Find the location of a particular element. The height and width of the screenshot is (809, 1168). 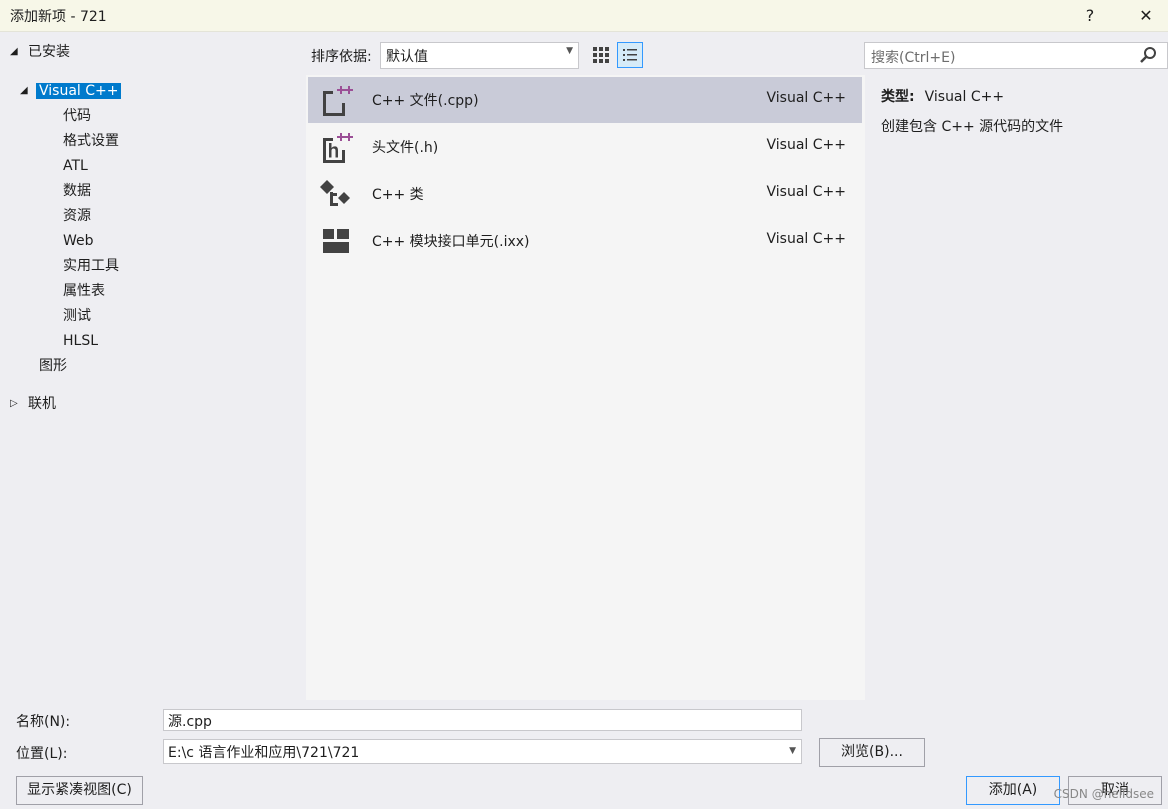

description: 创建包含 C++ 源代码的文件 is located at coordinates (972, 127).